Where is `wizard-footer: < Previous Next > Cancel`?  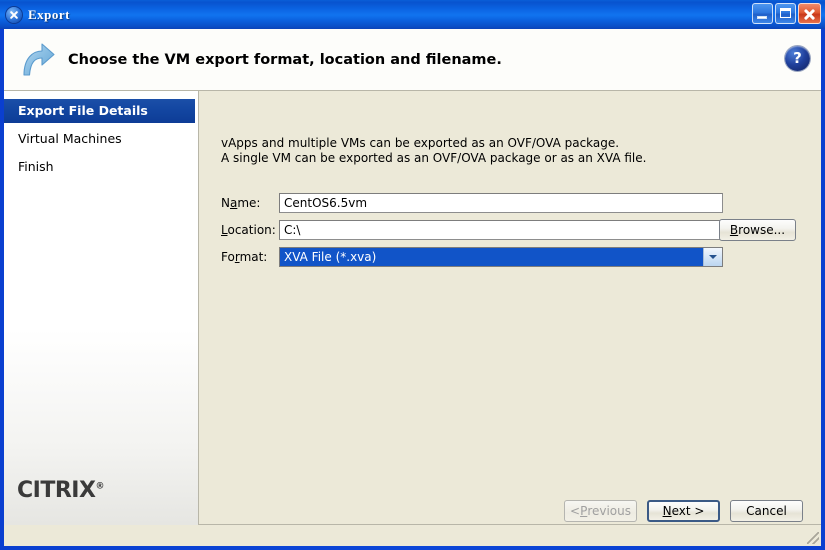
wizard-footer: < Previous Next > Cancel is located at coordinates (412, 523).